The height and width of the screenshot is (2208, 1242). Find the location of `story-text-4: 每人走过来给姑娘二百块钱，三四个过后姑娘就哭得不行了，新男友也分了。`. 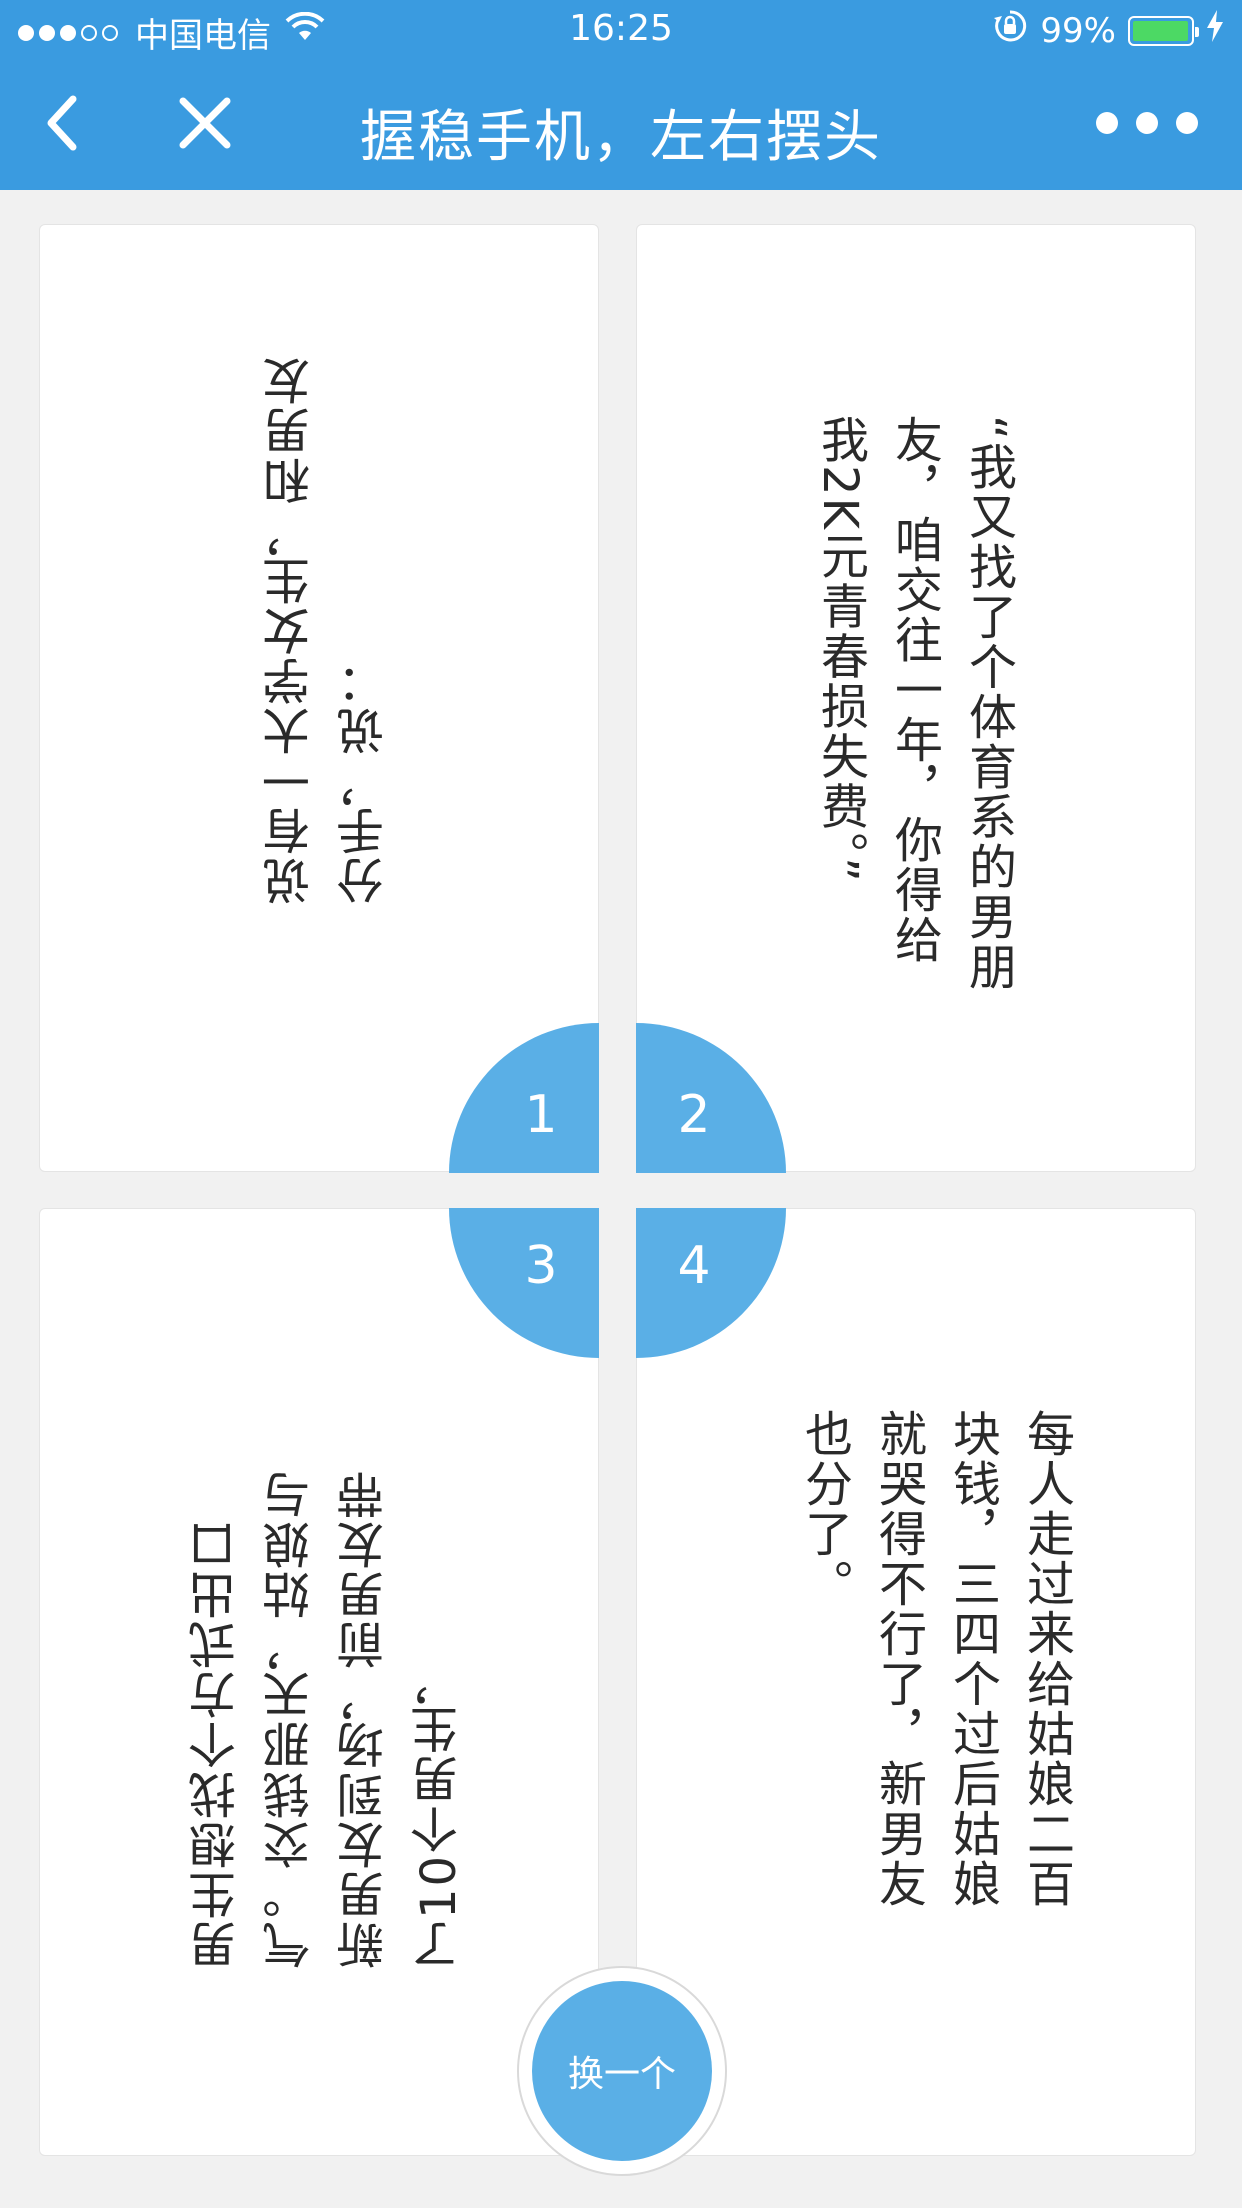

story-text-4: 每人走过来给姑娘二百块钱，三四个过后姑娘就哭得不行了，新男友也分了。 is located at coordinates (935, 1659).